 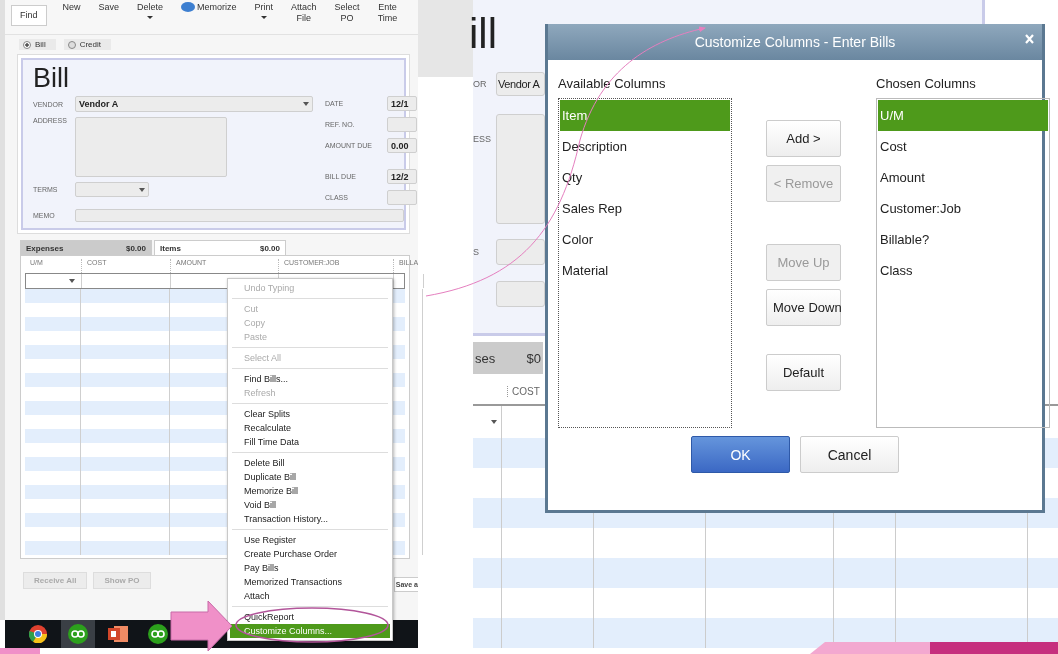 I want to click on list-item: Class, so click(x=963, y=270).